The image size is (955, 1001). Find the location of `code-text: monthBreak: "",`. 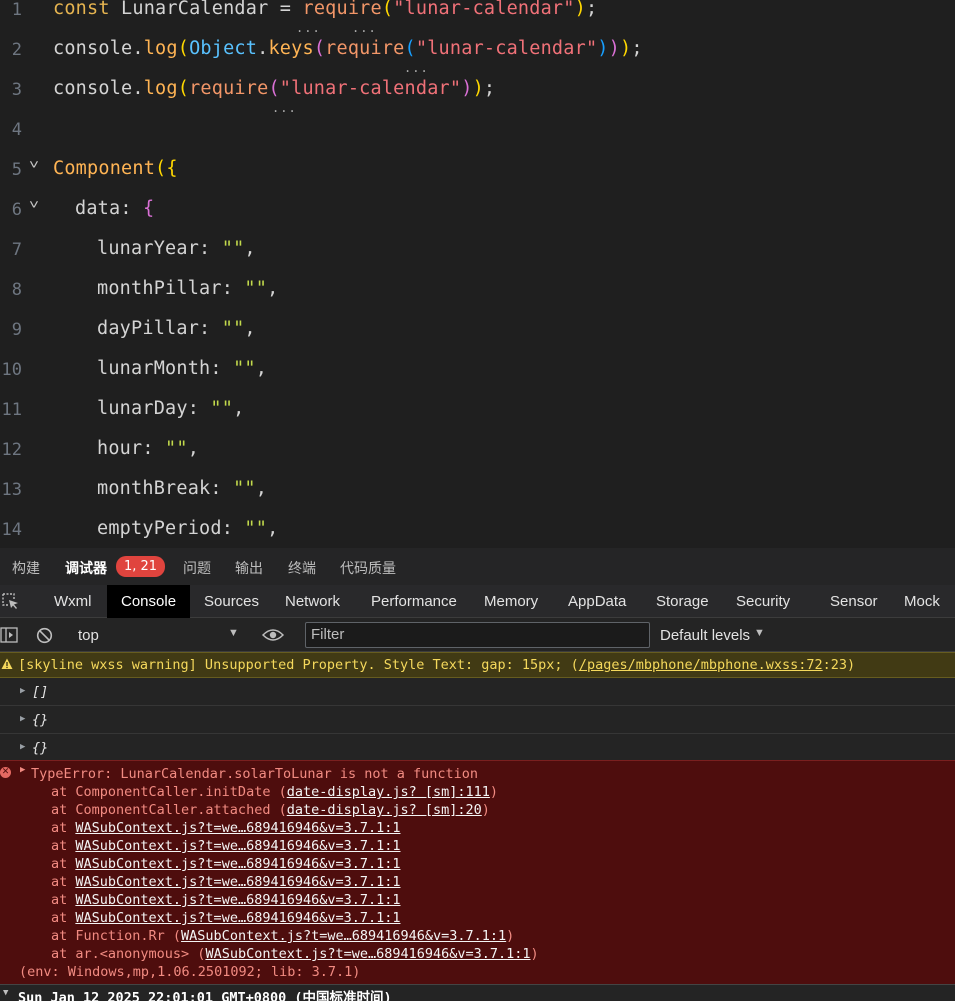

code-text: monthBreak: "", is located at coordinates (182, 488).